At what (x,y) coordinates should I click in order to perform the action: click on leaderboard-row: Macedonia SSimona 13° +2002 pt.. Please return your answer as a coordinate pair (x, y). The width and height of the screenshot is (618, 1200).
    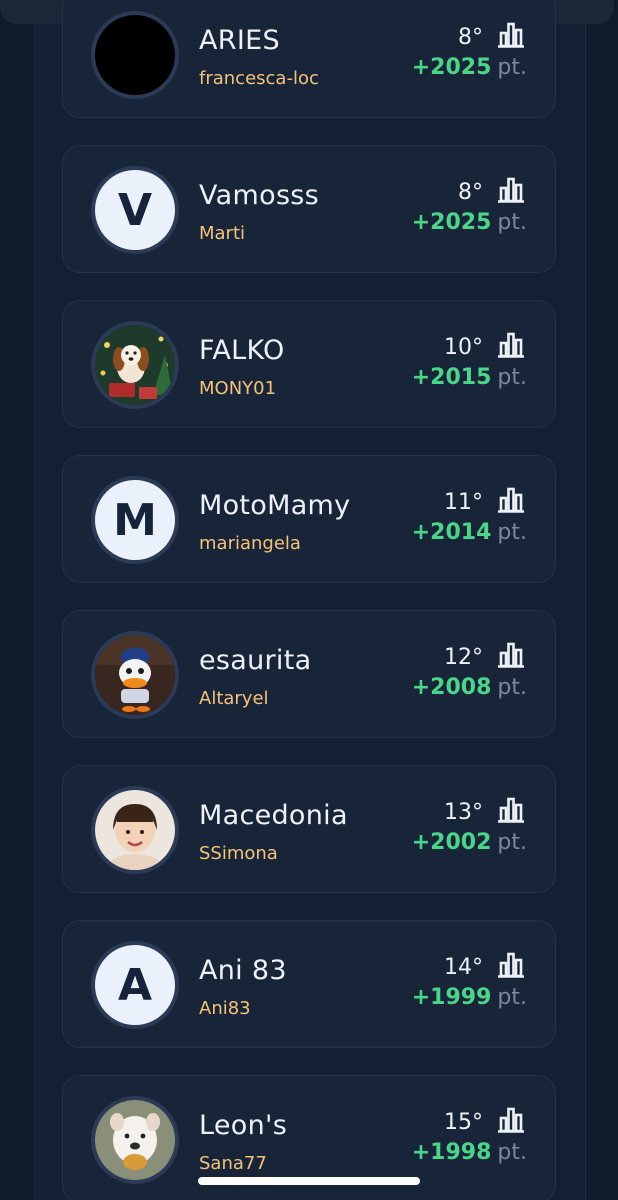
    Looking at the image, I should click on (309, 829).